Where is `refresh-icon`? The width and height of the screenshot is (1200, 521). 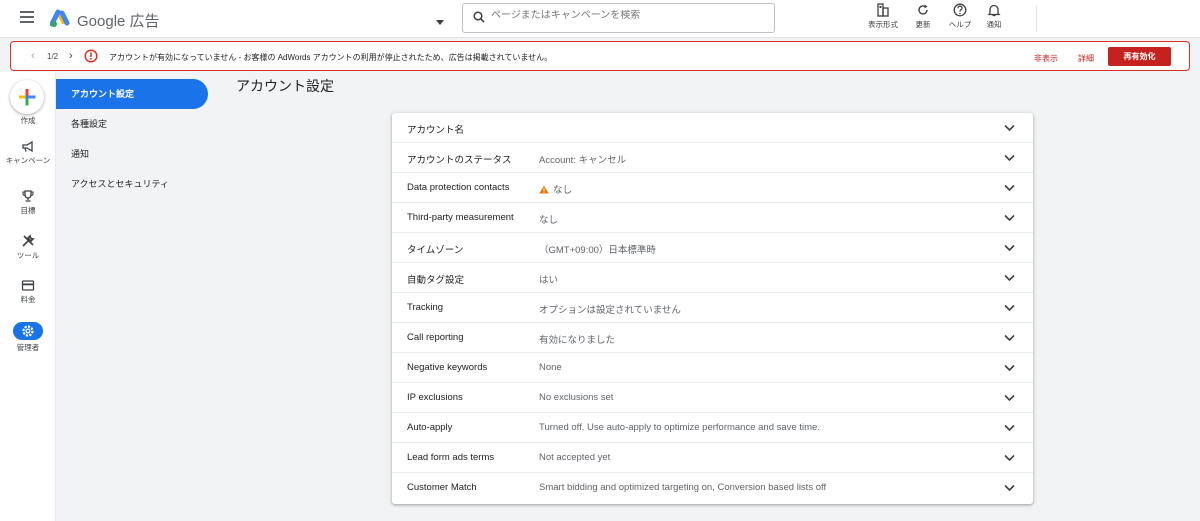
refresh-icon is located at coordinates (923, 9).